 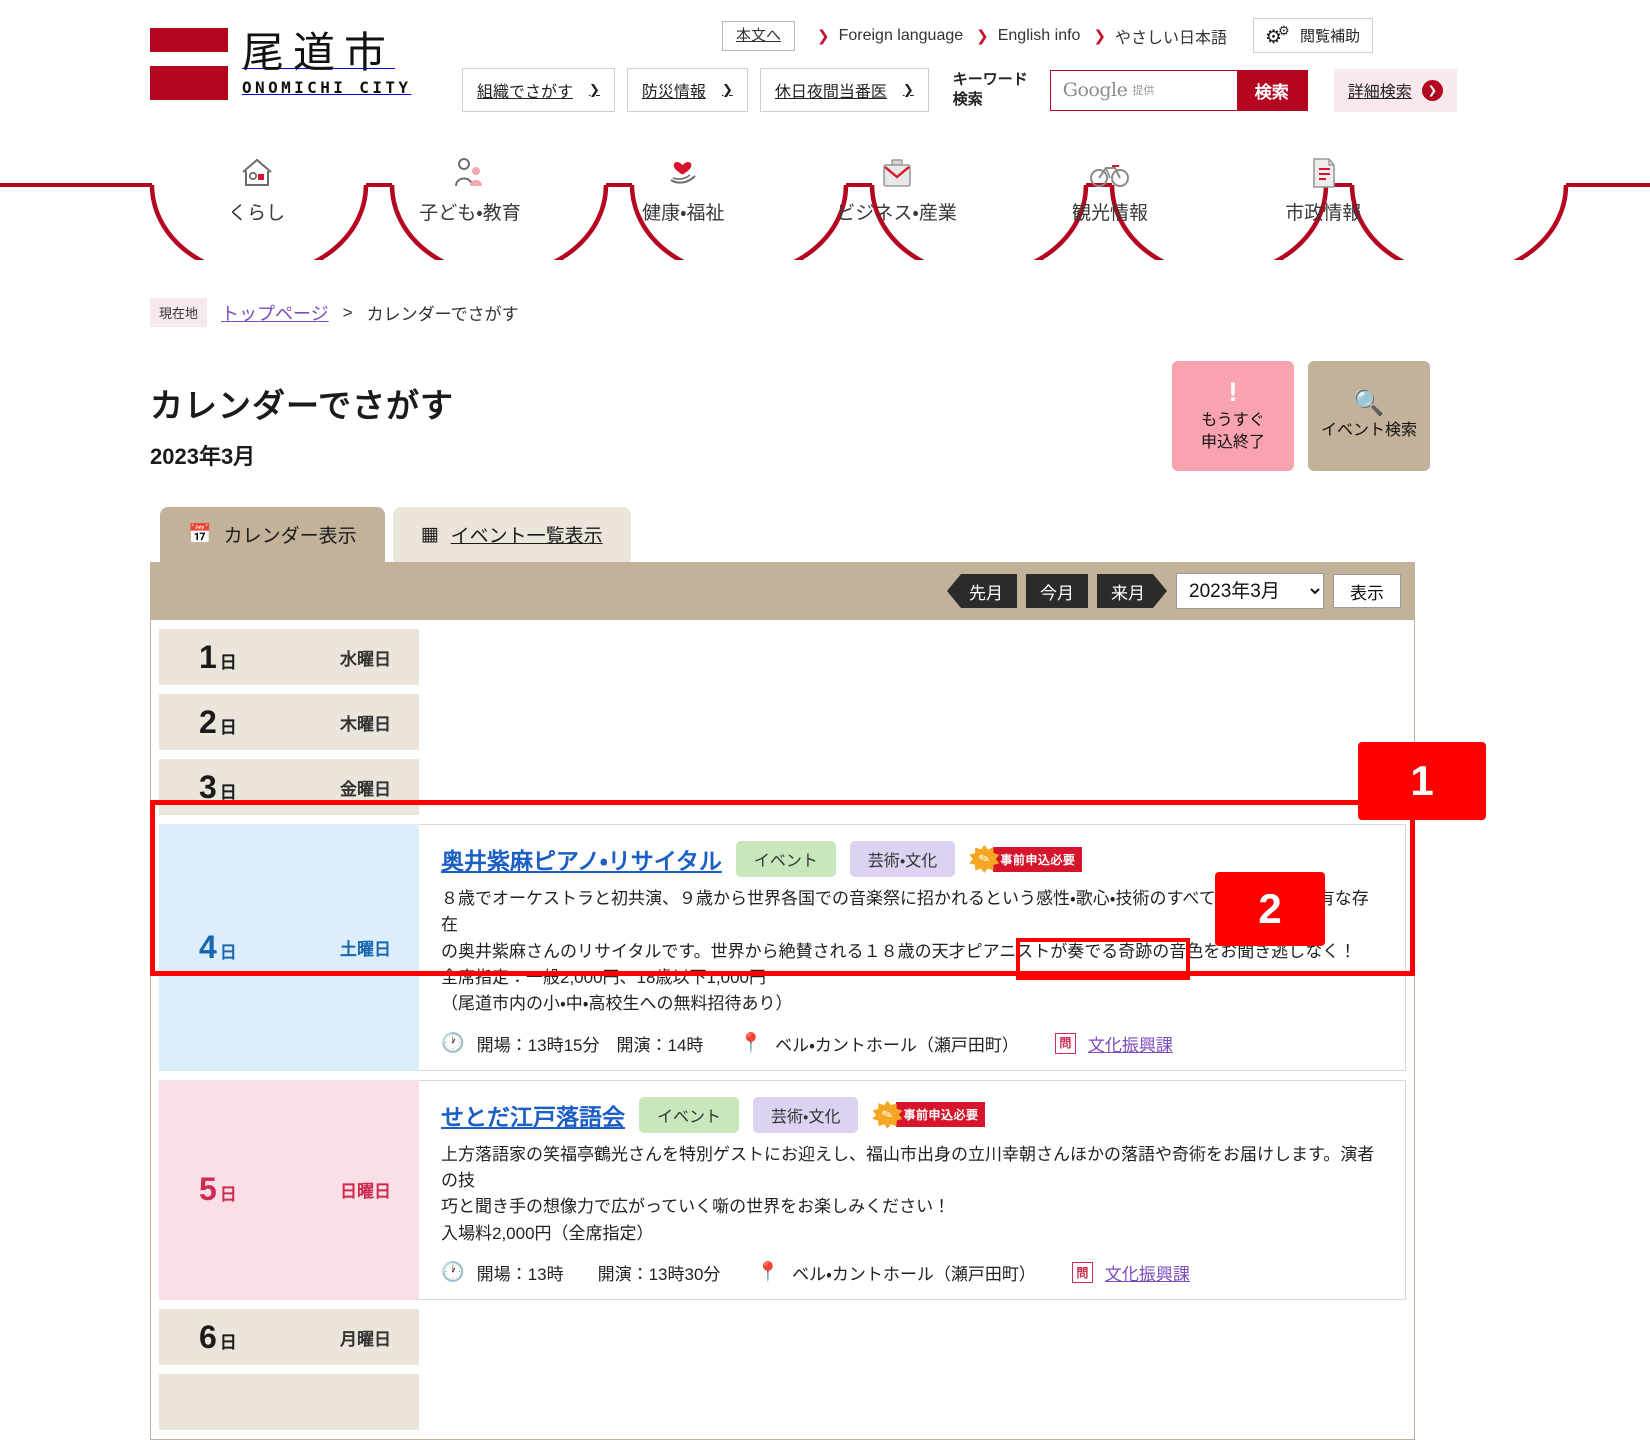 I want to click on magnifier-icon: 🔍, so click(x=1369, y=402).